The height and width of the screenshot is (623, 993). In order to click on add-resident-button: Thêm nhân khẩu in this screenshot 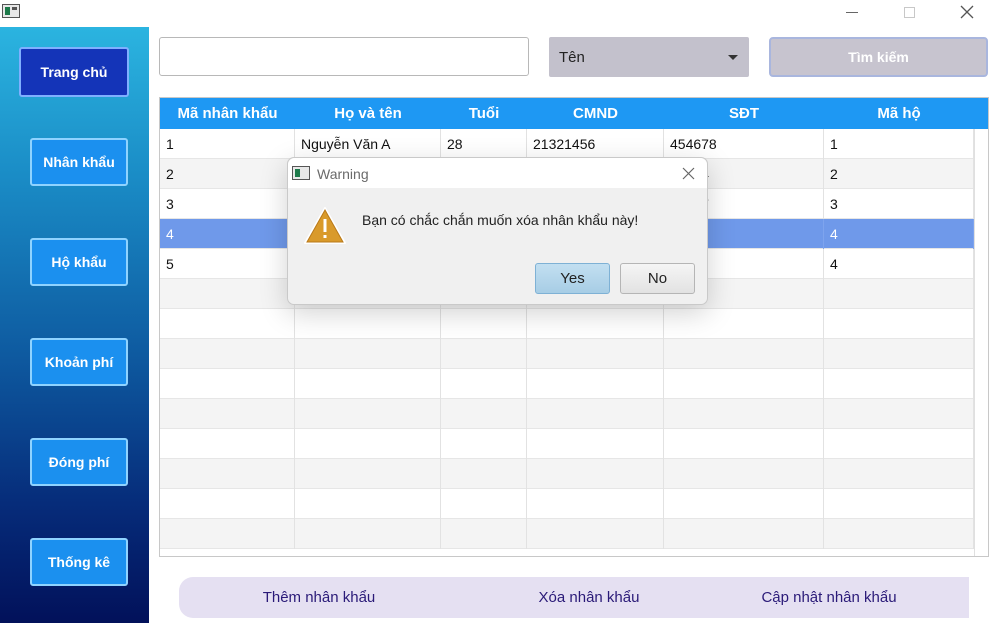, I will do `click(319, 597)`.